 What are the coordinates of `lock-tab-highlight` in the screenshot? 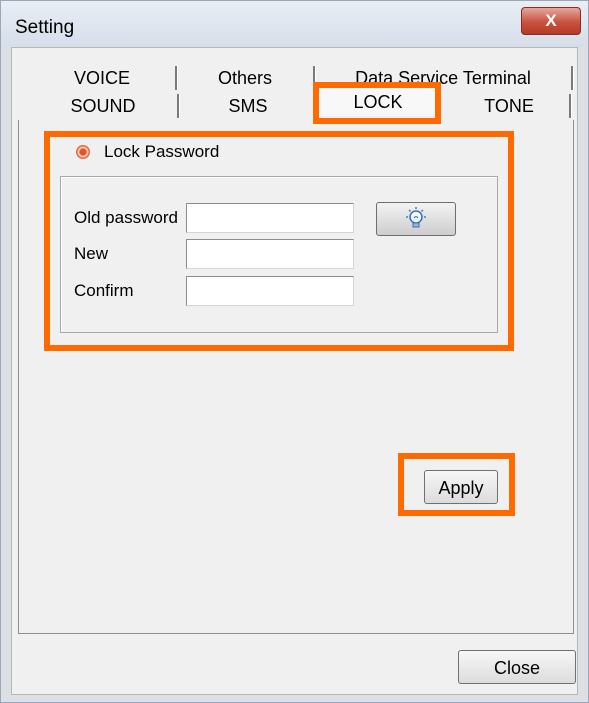 It's located at (377, 103).